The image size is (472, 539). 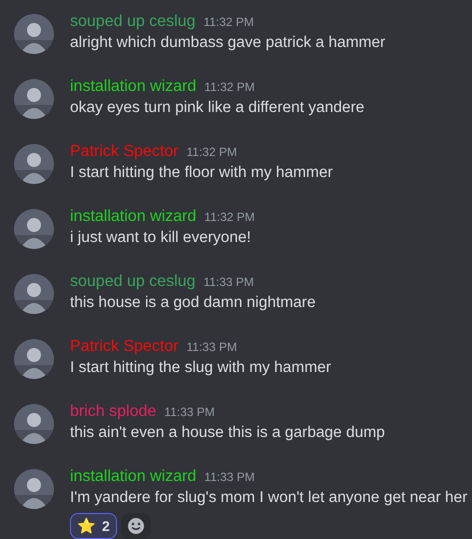 I want to click on message-text: alright which dumbass gave patrick a hammer, so click(x=228, y=43).